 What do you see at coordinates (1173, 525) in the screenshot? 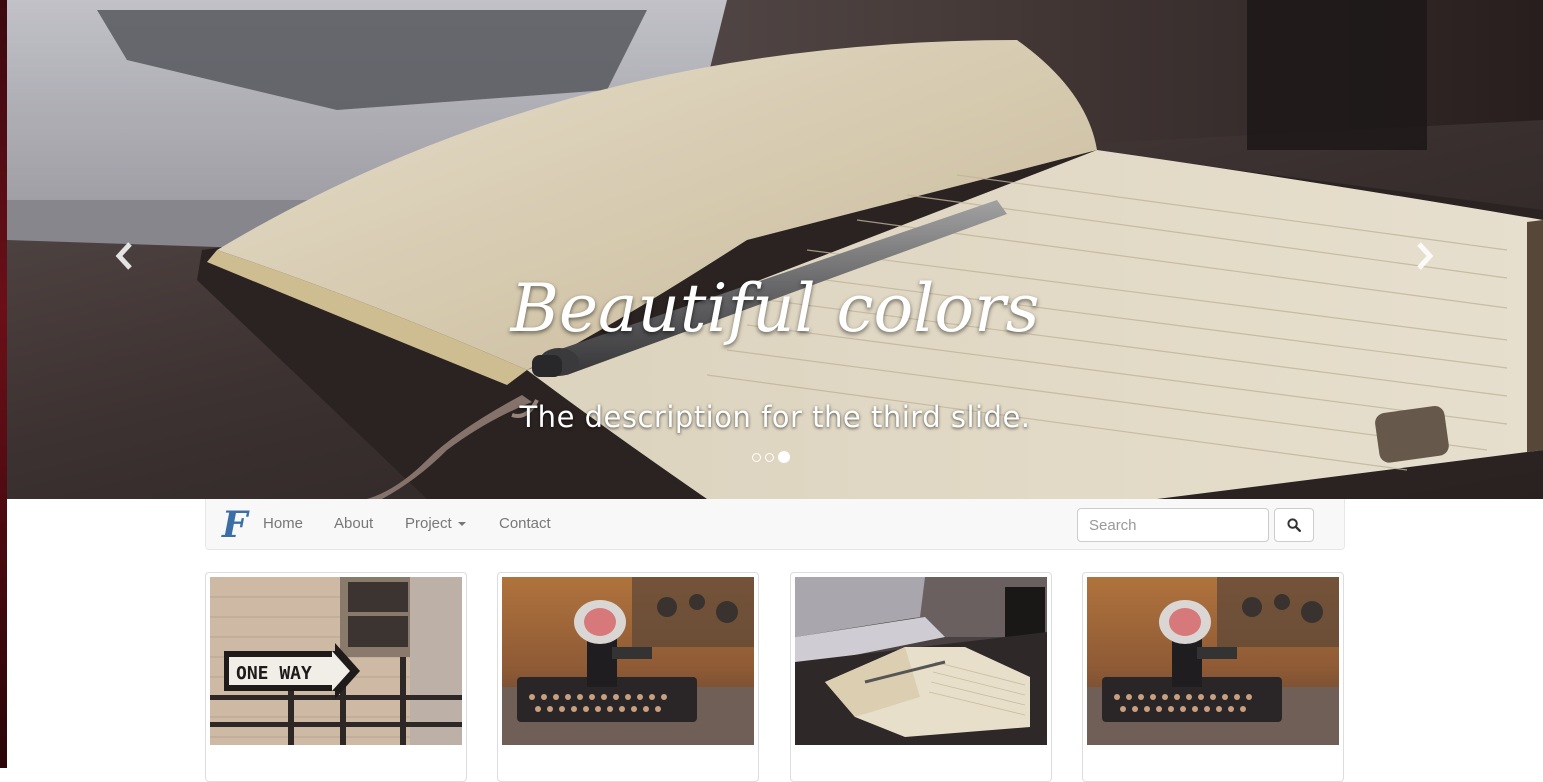
I see `search-input` at bounding box center [1173, 525].